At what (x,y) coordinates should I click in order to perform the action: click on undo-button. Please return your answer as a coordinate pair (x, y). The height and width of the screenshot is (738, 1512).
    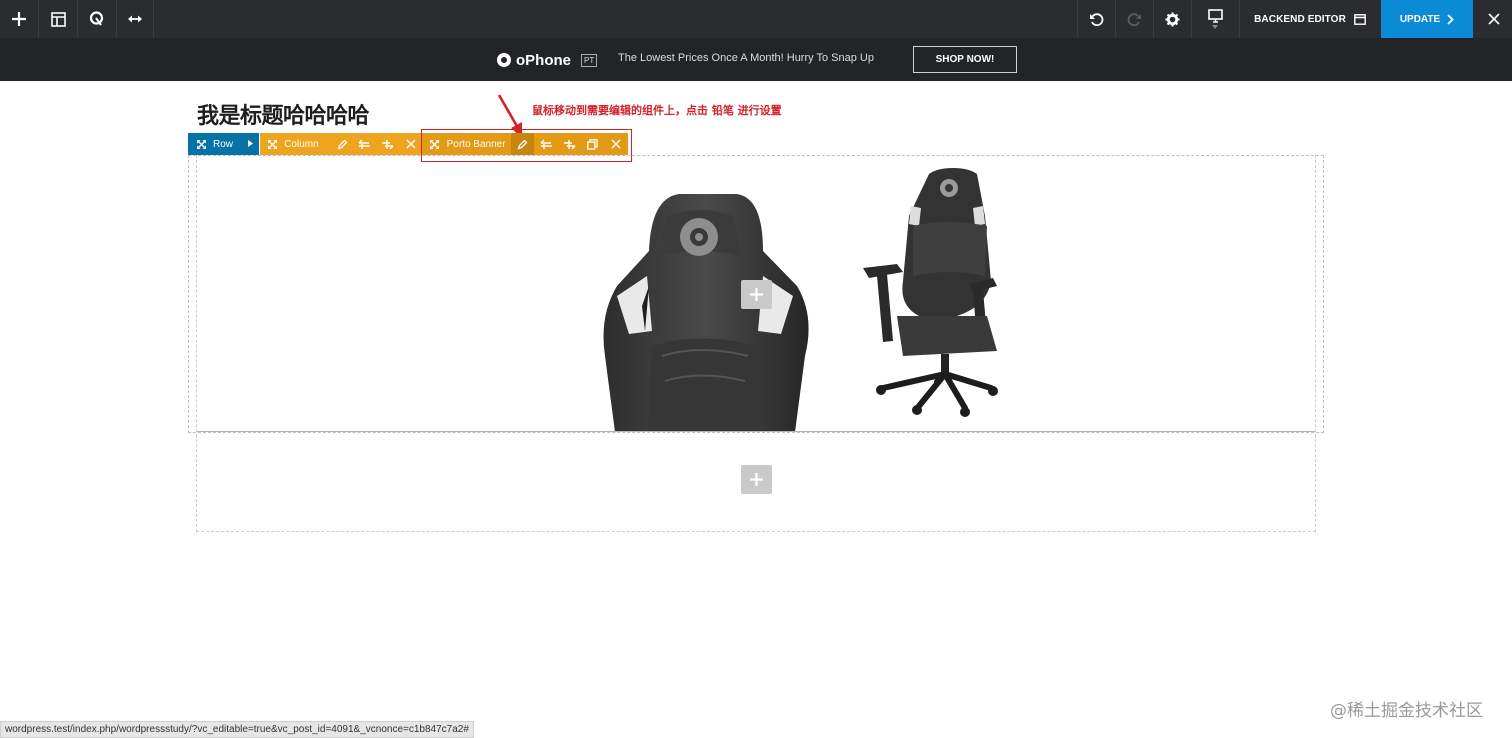
    Looking at the image, I should click on (1096, 19).